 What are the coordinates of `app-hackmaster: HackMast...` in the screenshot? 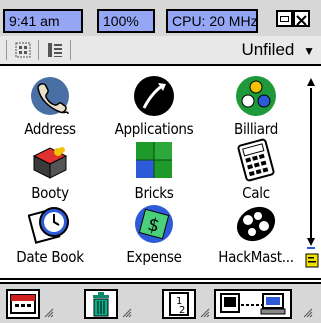 It's located at (256, 233).